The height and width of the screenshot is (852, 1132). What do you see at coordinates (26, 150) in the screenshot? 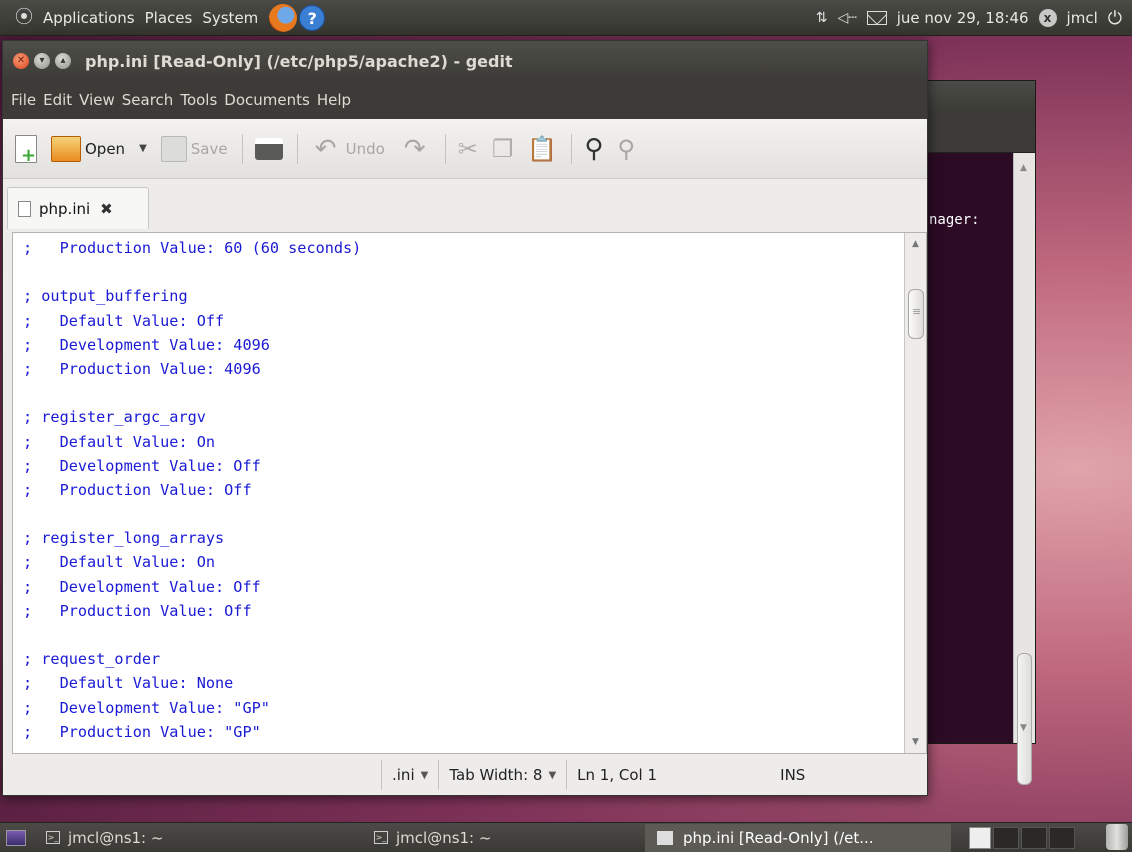
I see `new-button` at bounding box center [26, 150].